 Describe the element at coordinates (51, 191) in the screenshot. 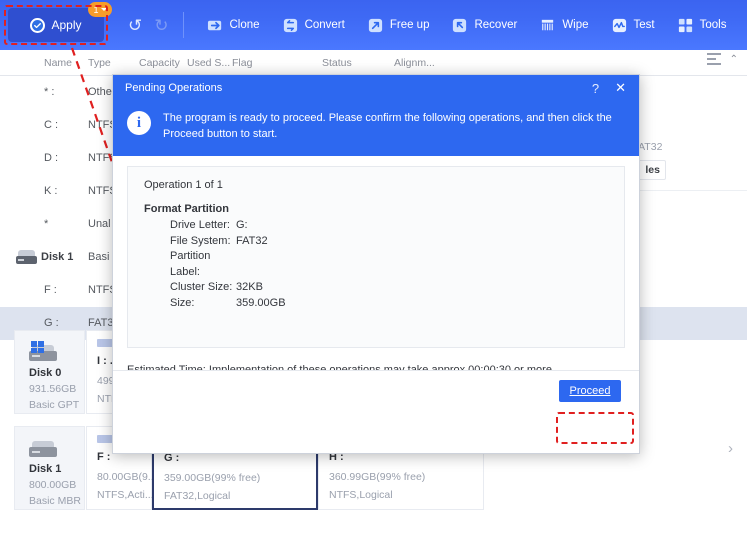

I see `row-name: K :` at that location.